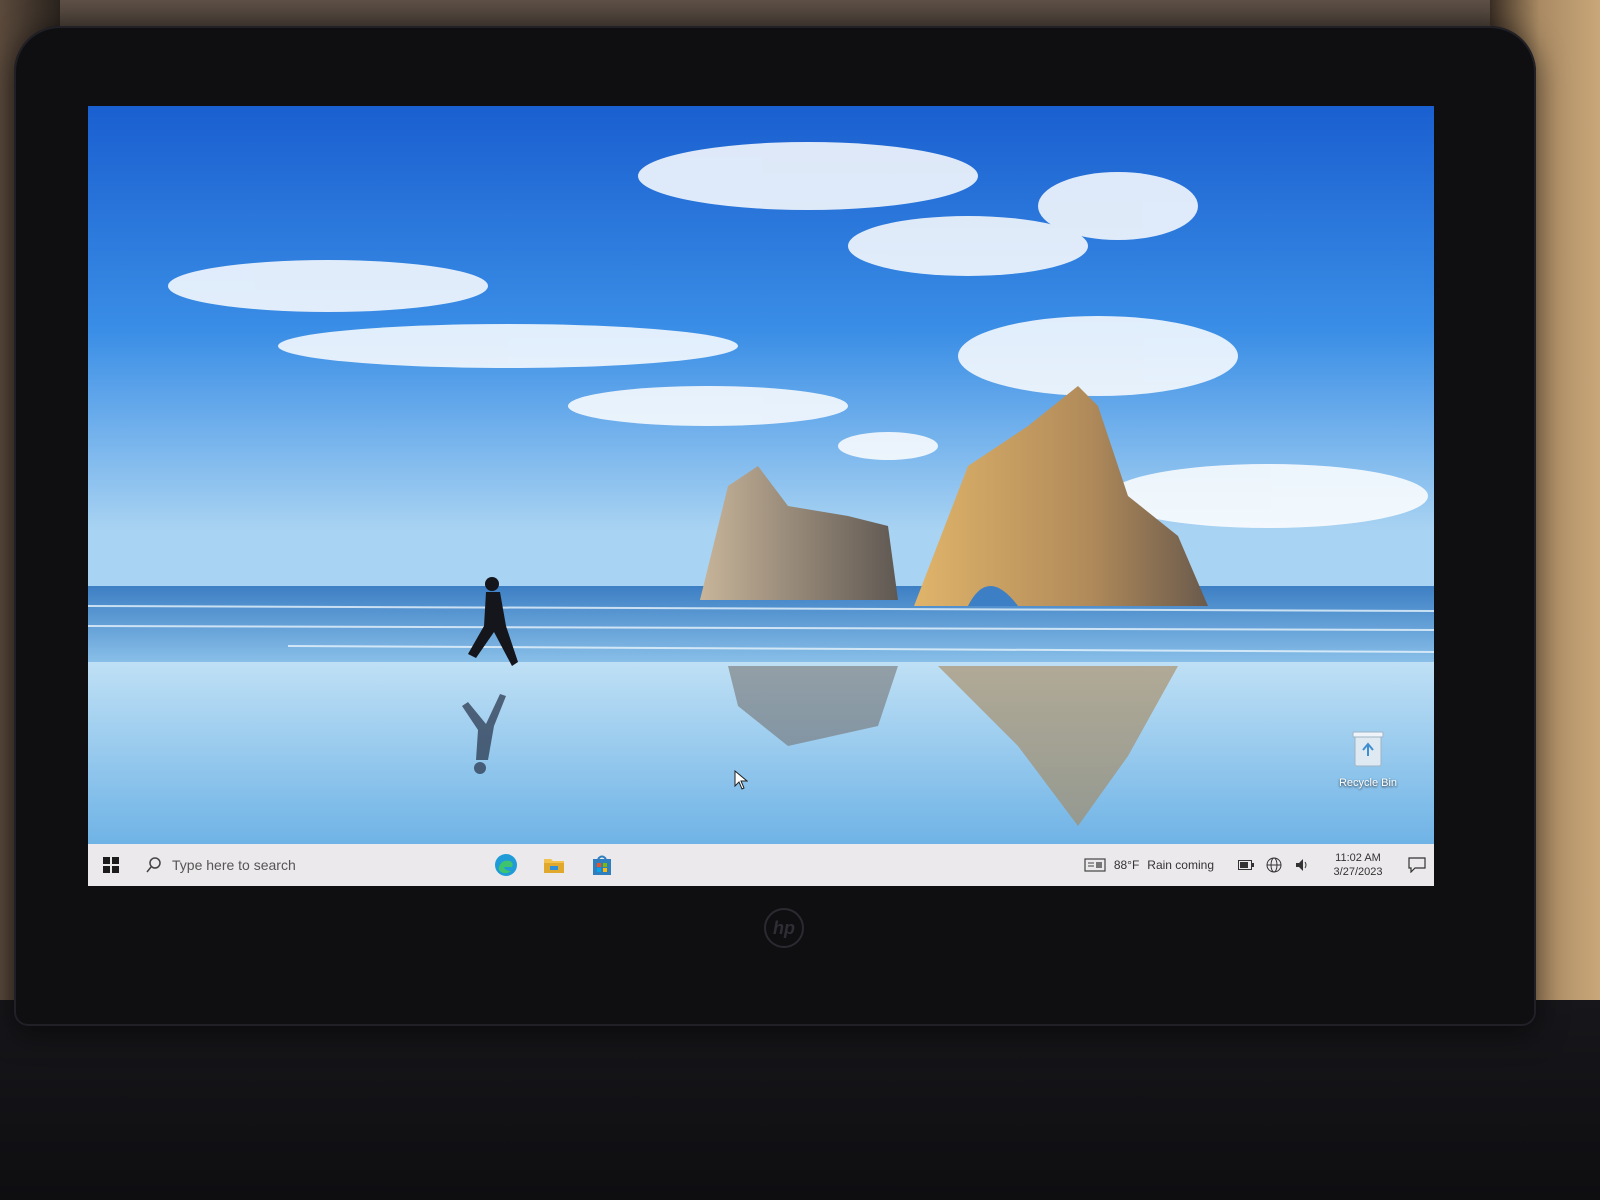 The width and height of the screenshot is (1600, 1200). I want to click on weather-widget: 88°F Rain coming, so click(1149, 865).